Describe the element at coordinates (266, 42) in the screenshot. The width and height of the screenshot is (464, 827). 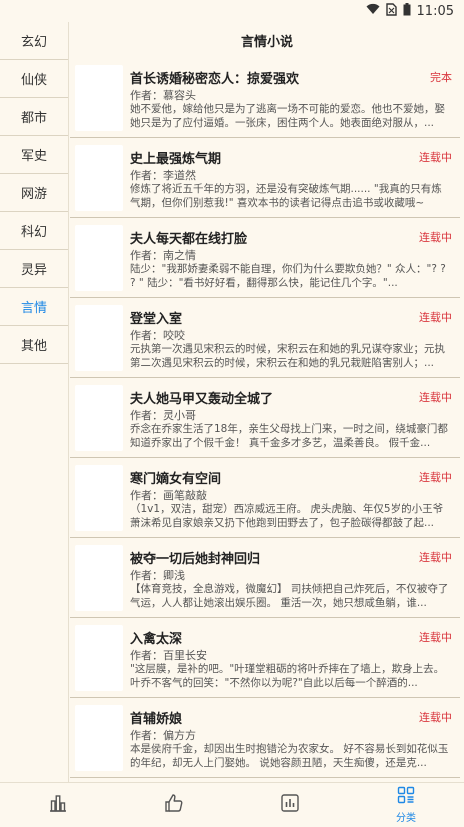
I see `page-title: 言情小说` at that location.